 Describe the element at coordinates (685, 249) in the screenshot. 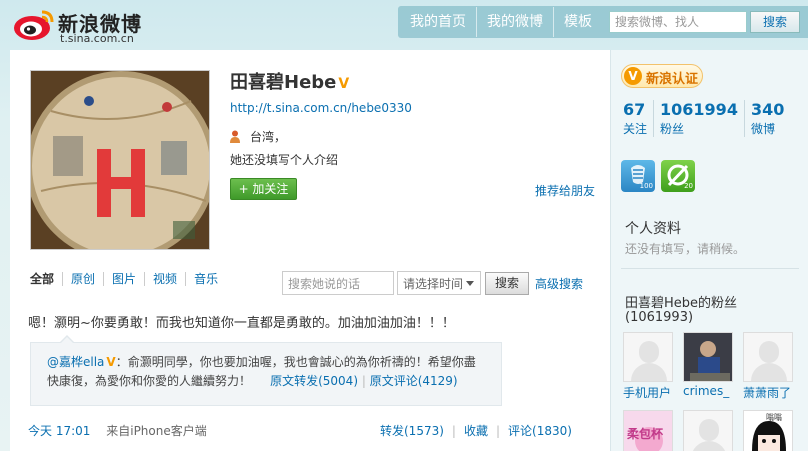

I see `personal-info-text: 还没有填写，请稍候。` at that location.